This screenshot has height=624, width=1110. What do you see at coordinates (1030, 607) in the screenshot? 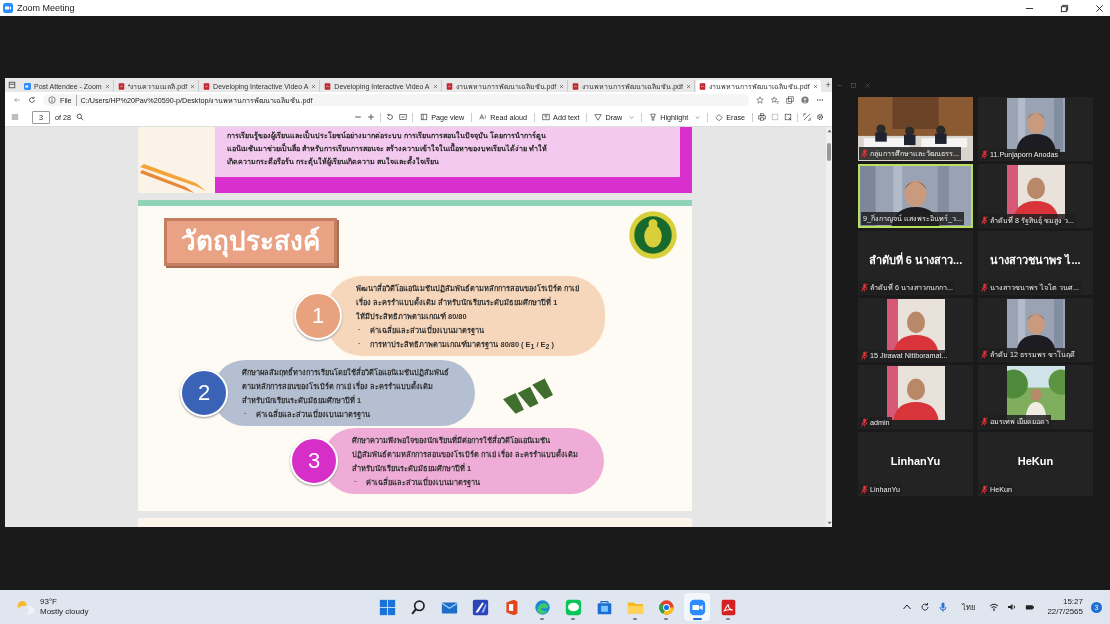
I see `battery-icon` at bounding box center [1030, 607].